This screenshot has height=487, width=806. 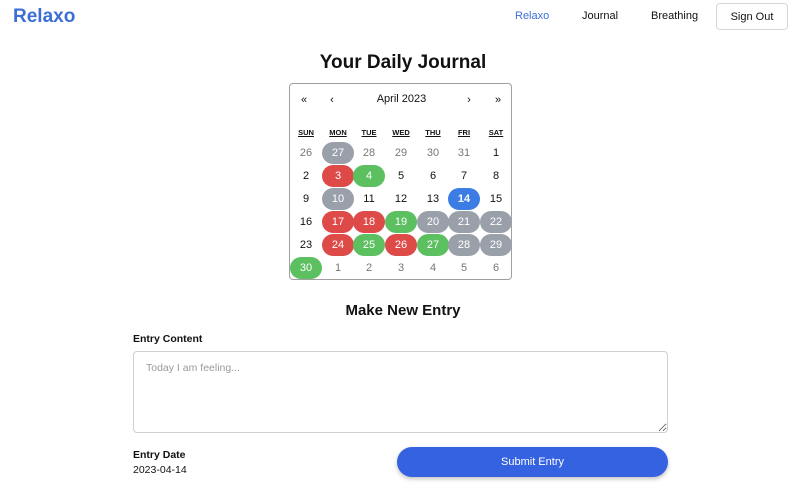 What do you see at coordinates (306, 222) in the screenshot?
I see `calendar-day: 16` at bounding box center [306, 222].